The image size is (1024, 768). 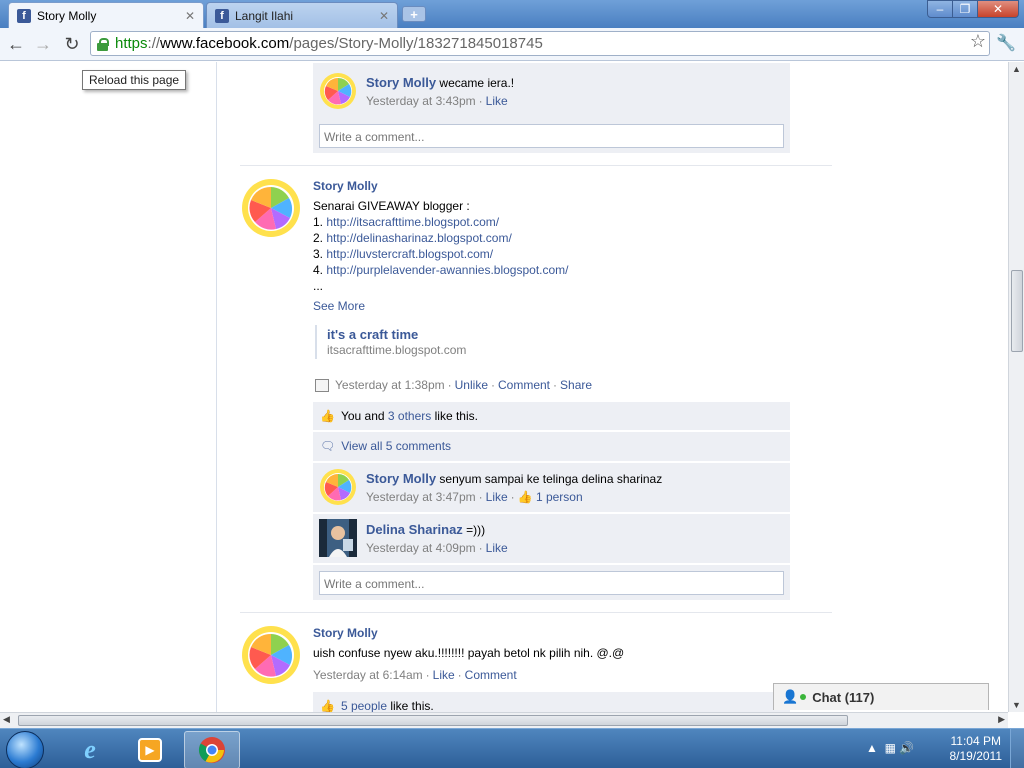 I want to click on url-host: www.facebook.com, so click(x=225, y=43).